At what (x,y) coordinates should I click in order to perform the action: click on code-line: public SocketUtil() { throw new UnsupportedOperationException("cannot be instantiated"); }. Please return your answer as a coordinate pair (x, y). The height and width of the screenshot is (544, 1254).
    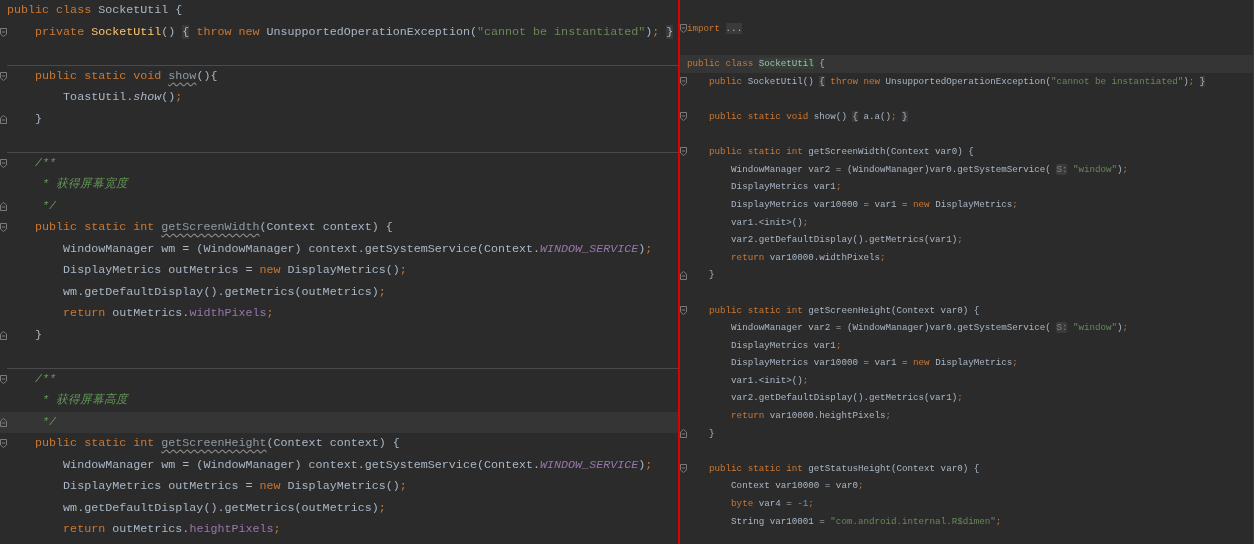
    Looking at the image, I should click on (957, 81).